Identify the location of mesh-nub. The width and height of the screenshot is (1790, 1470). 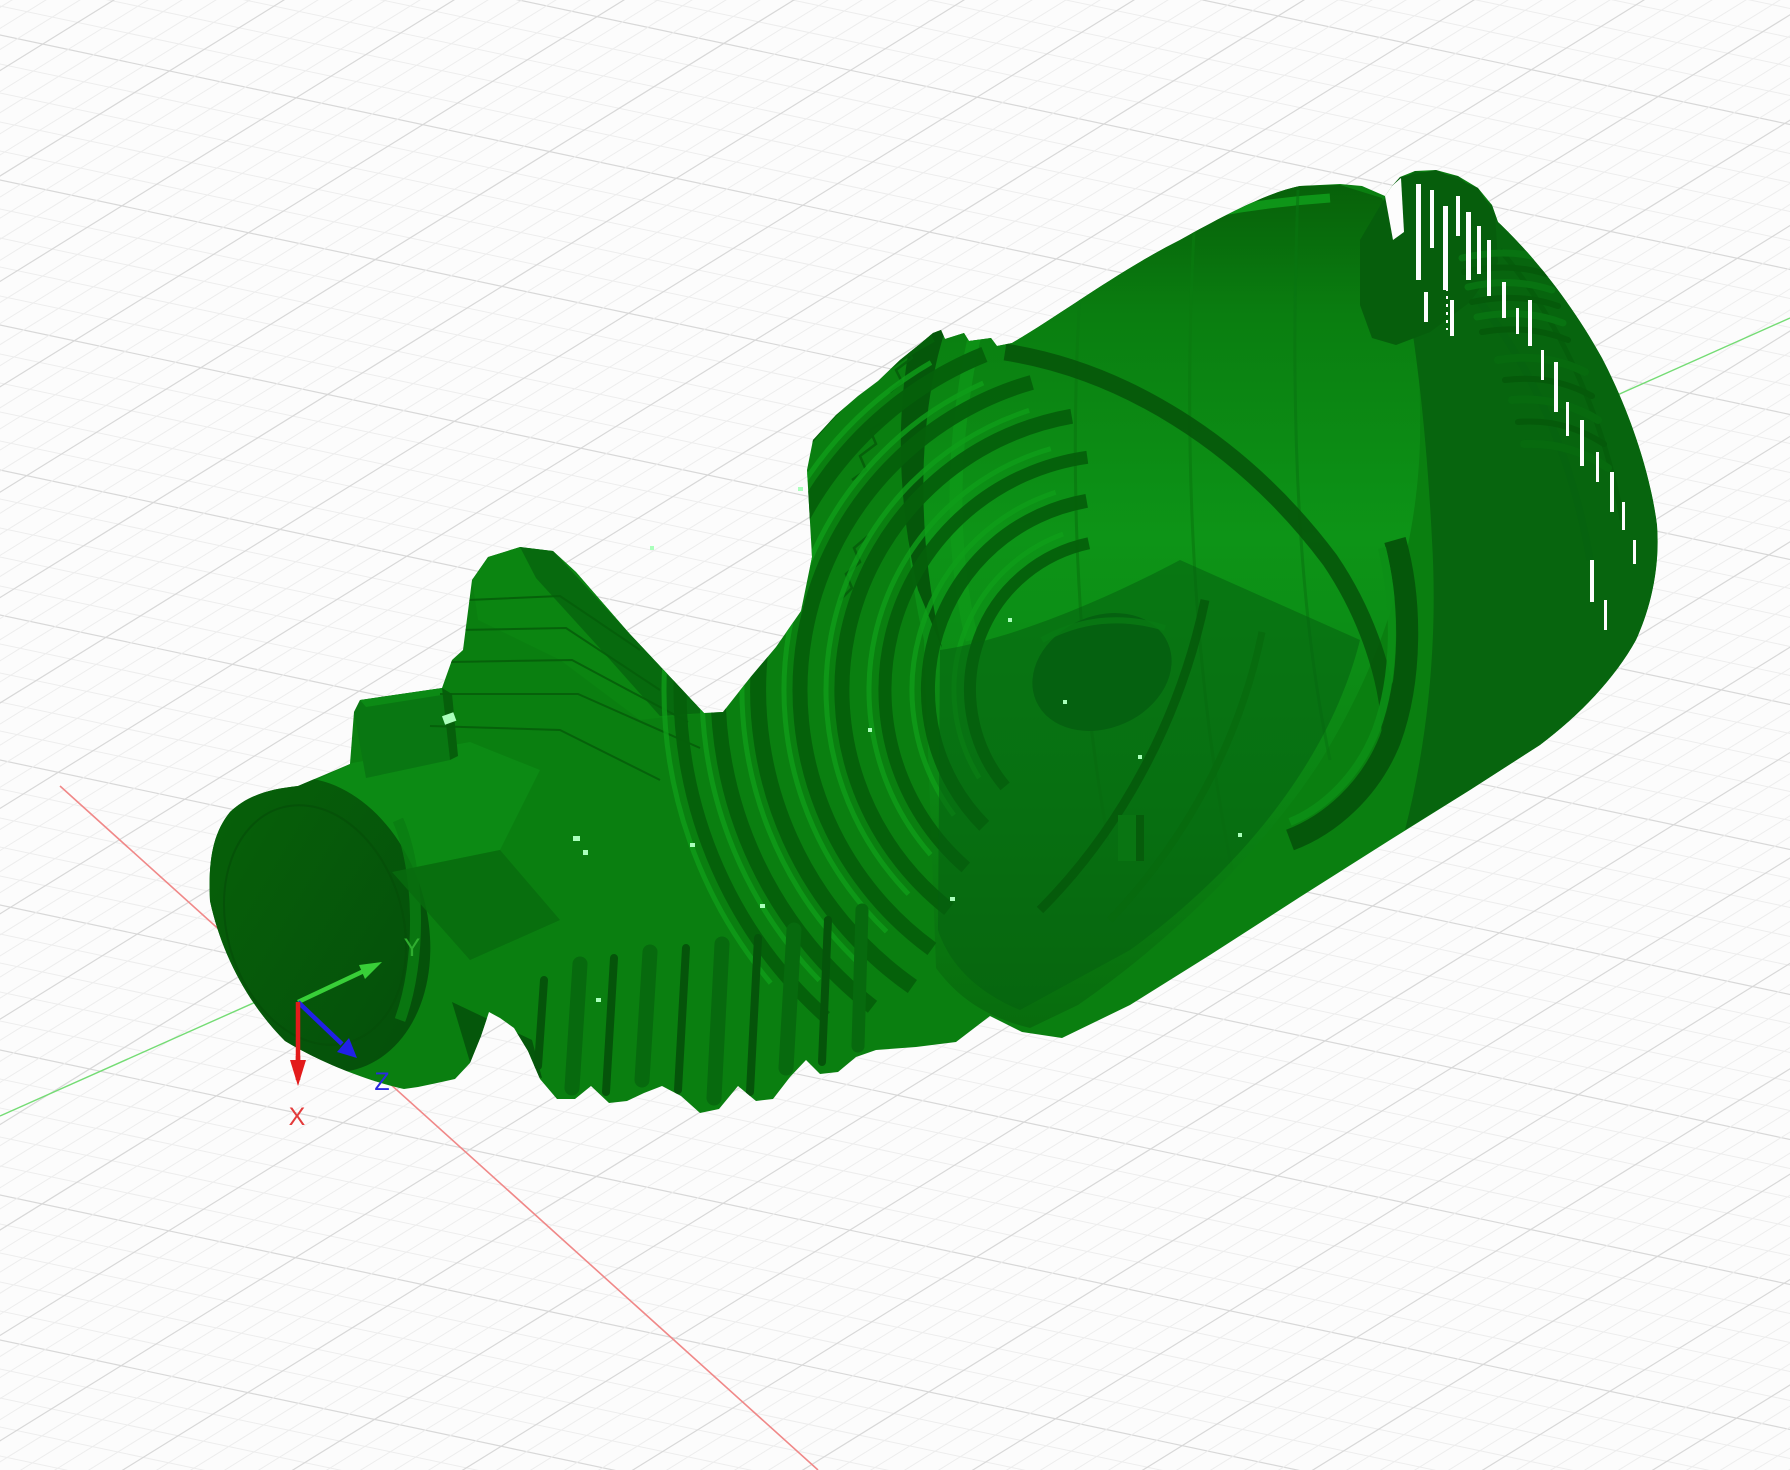
(1131, 838).